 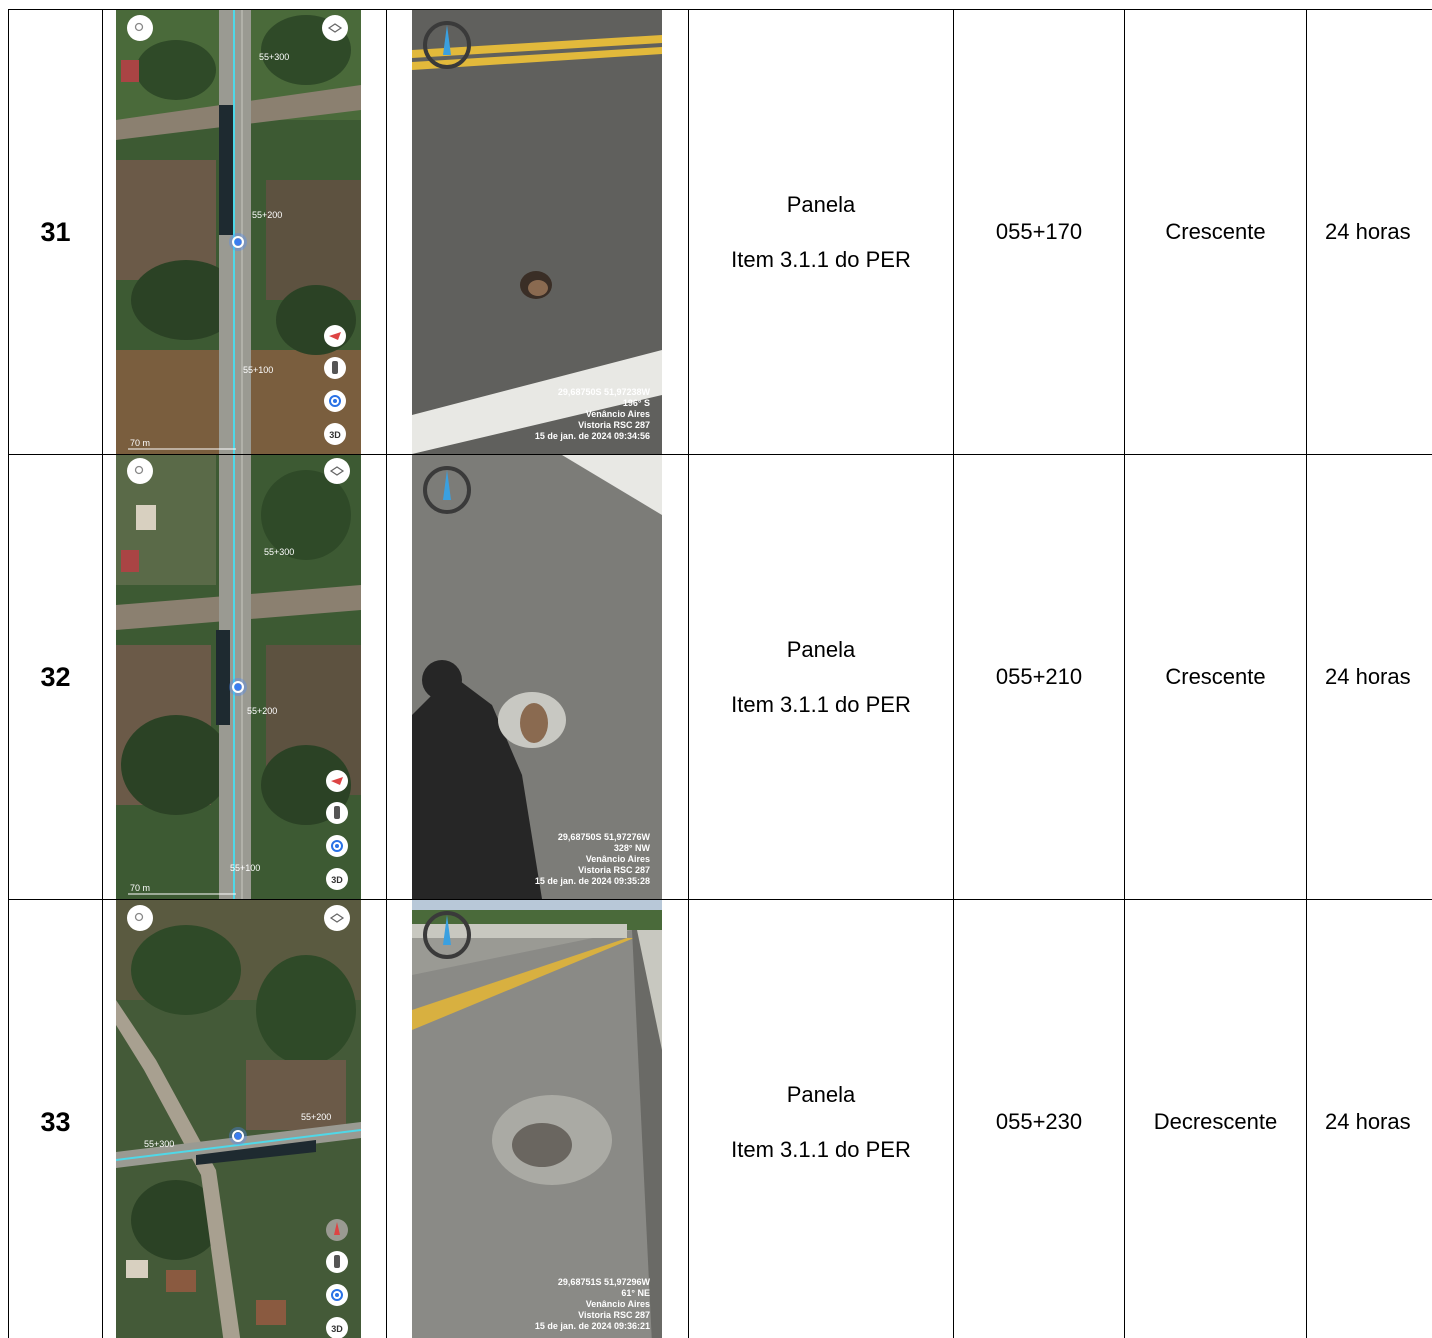 What do you see at coordinates (55, 677) in the screenshot?
I see `item-number: 32` at bounding box center [55, 677].